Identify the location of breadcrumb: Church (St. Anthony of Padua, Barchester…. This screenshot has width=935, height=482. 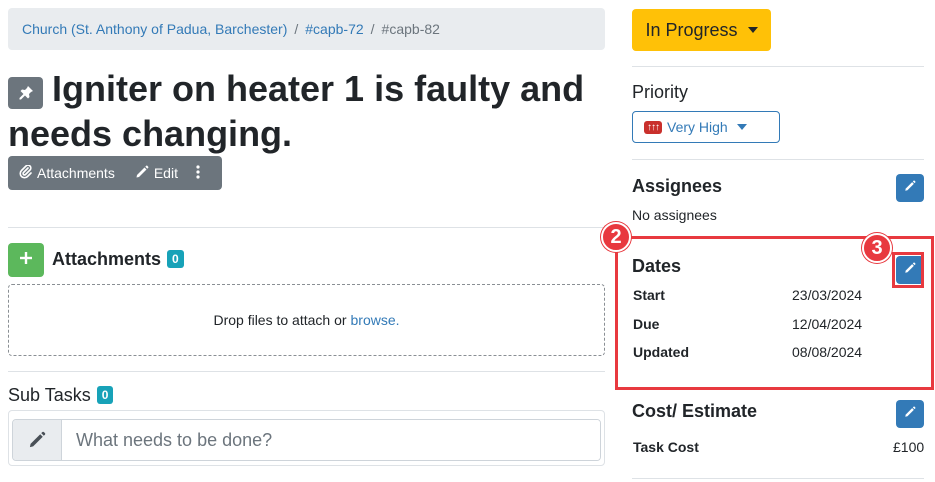
(306, 29).